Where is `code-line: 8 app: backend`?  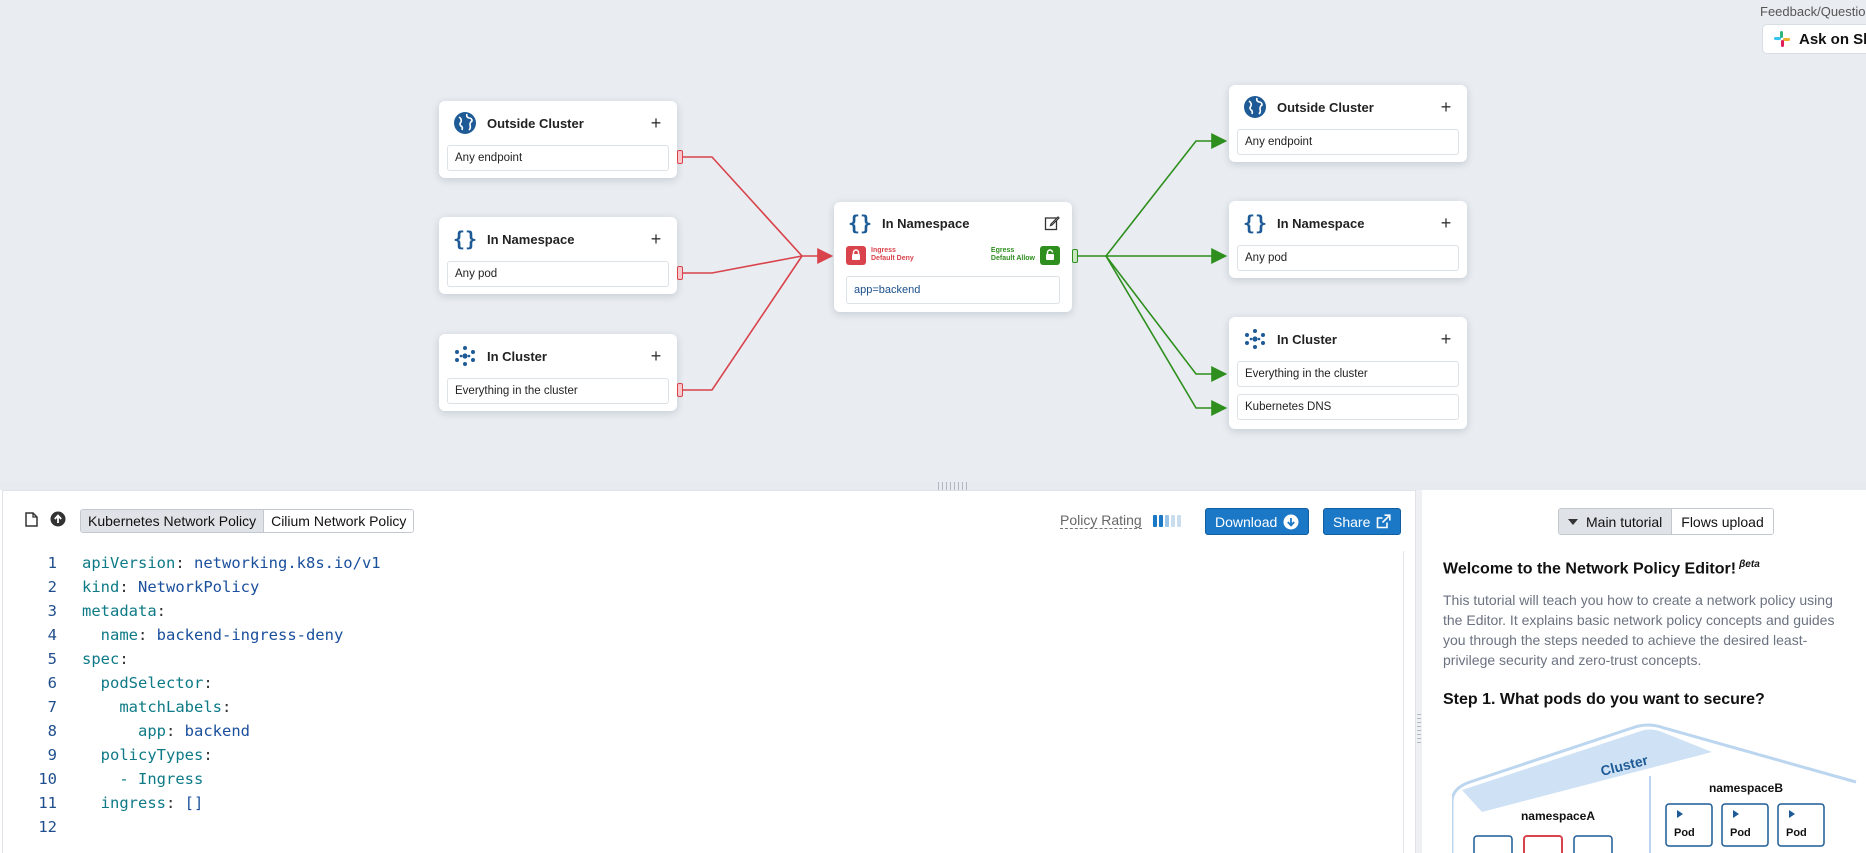 code-line: 8 app: backend is located at coordinates (703, 731).